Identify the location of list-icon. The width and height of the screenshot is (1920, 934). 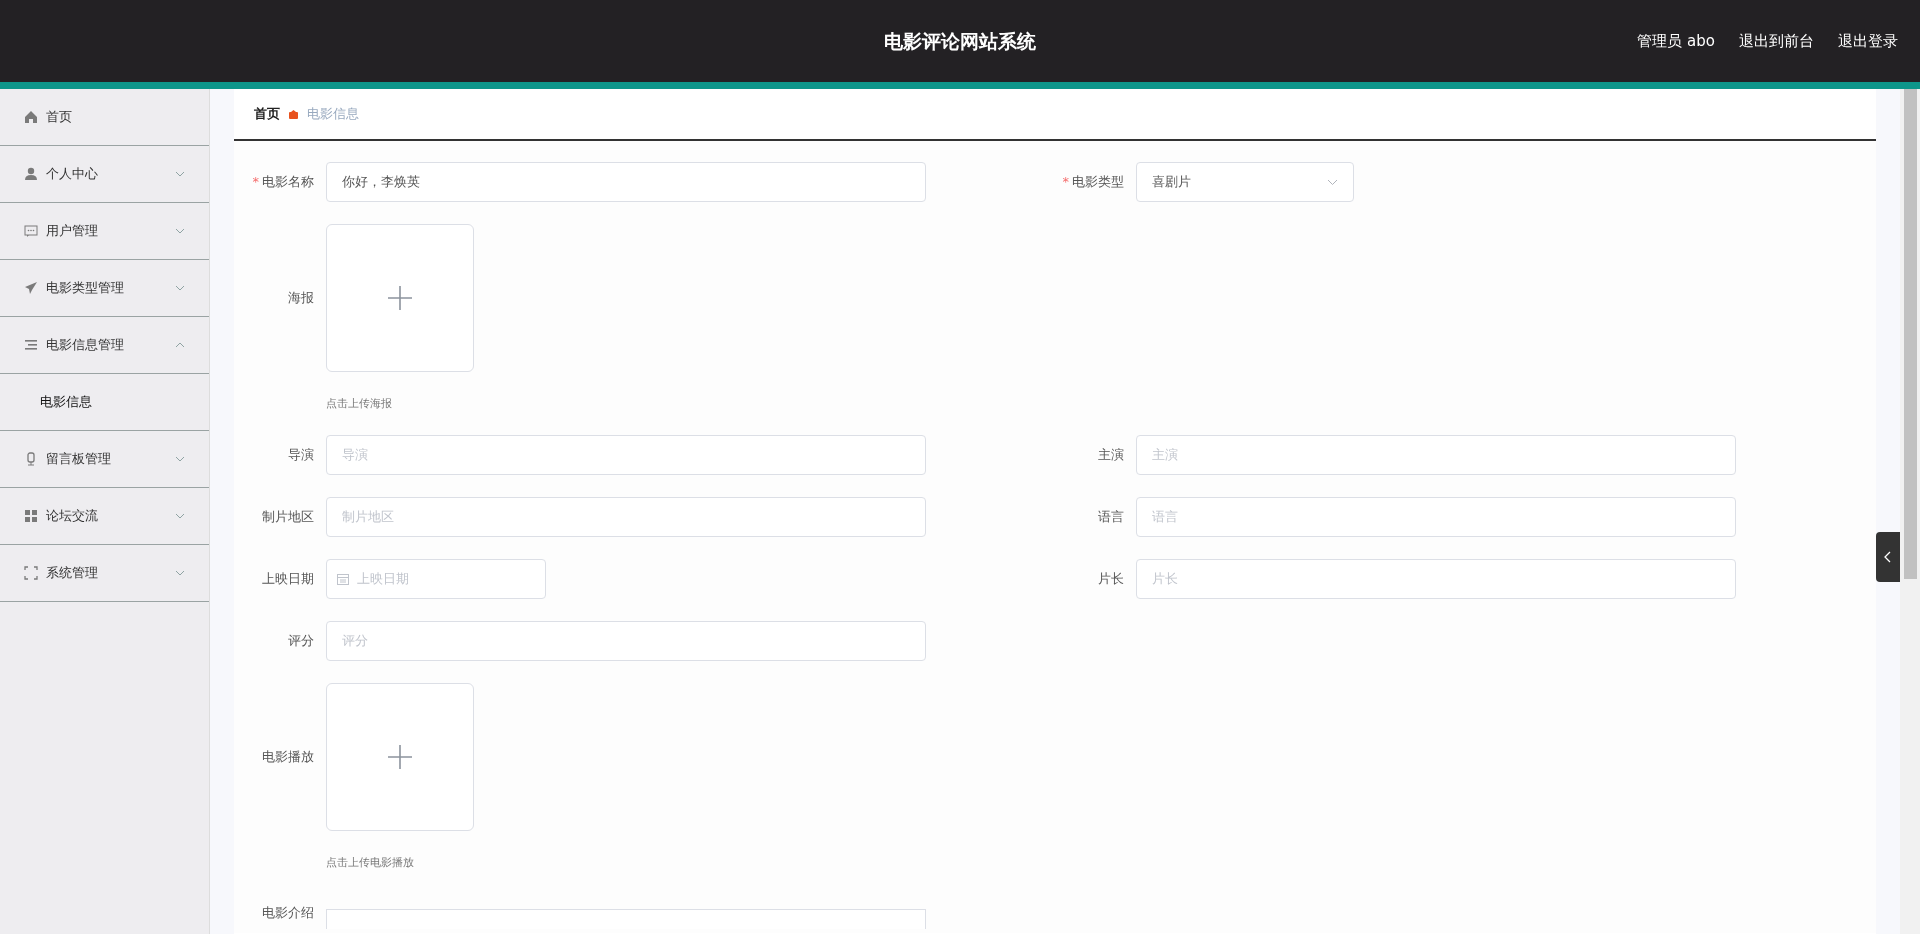
(31, 345).